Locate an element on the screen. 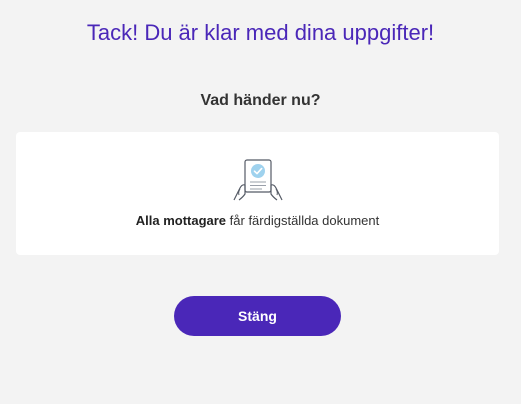 Image resolution: width=521 pixels, height=404 pixels. recipients-description: får färdigställda dokument is located at coordinates (303, 220).